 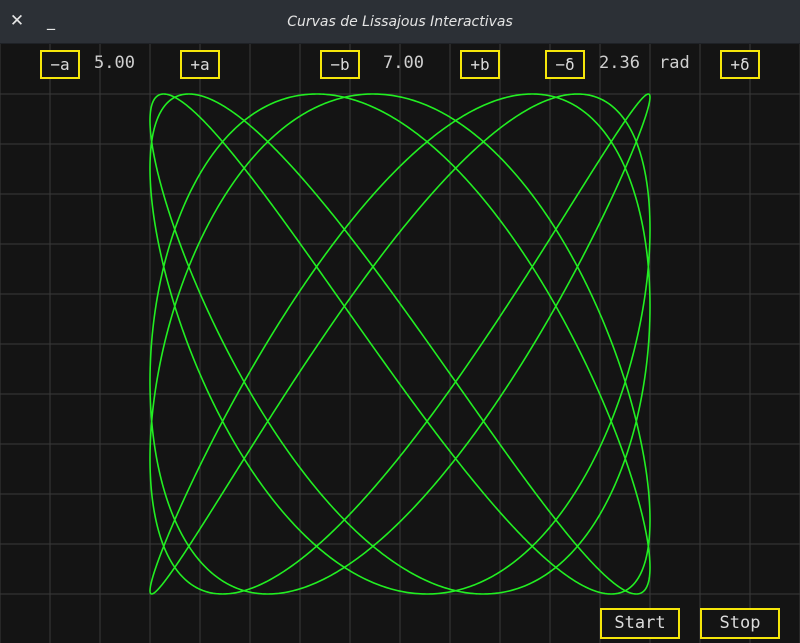 I want to click on decrease-b-button: −b, so click(x=340, y=64).